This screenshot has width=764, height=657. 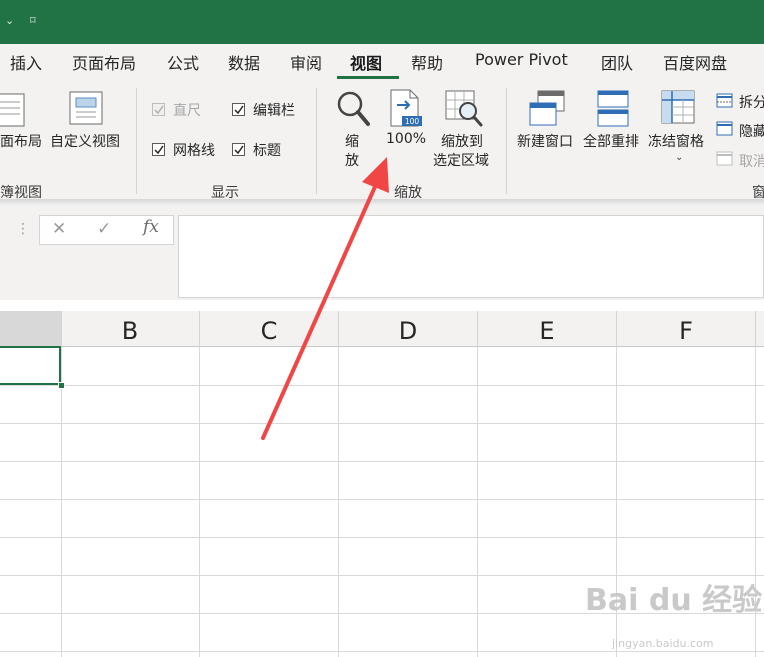 I want to click on baidu-watermark-url: jingyan.baidu.com, so click(x=663, y=643).